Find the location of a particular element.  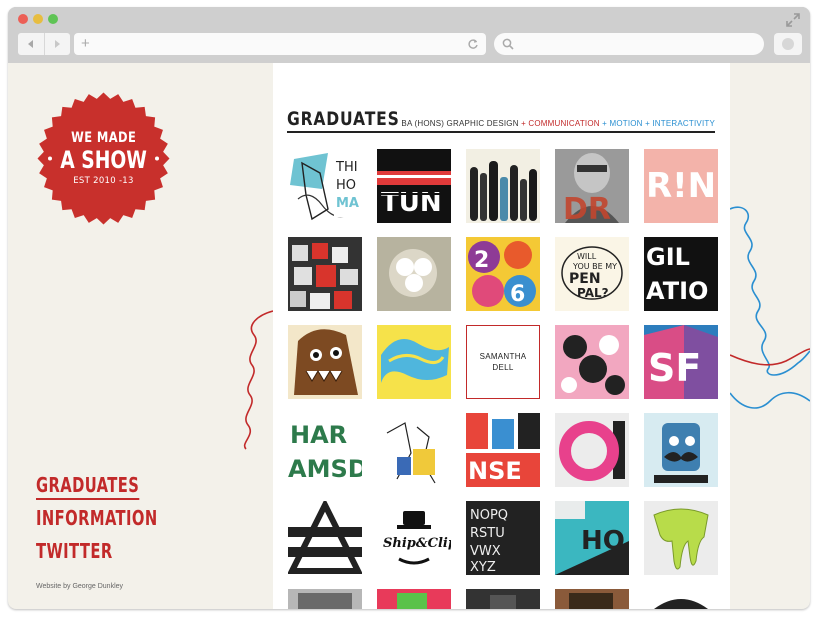

tile-colorful-numbers: 2 6 is located at coordinates (503, 274).